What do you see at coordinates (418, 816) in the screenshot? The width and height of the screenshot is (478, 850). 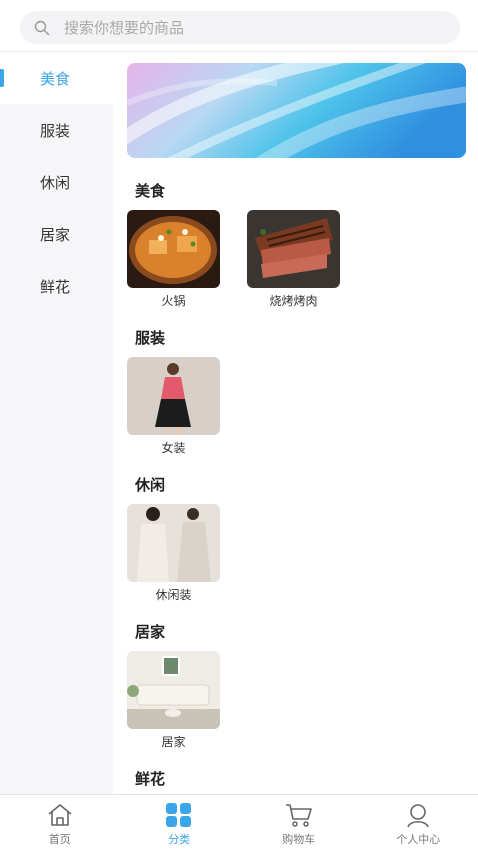 I see `profile-icon` at bounding box center [418, 816].